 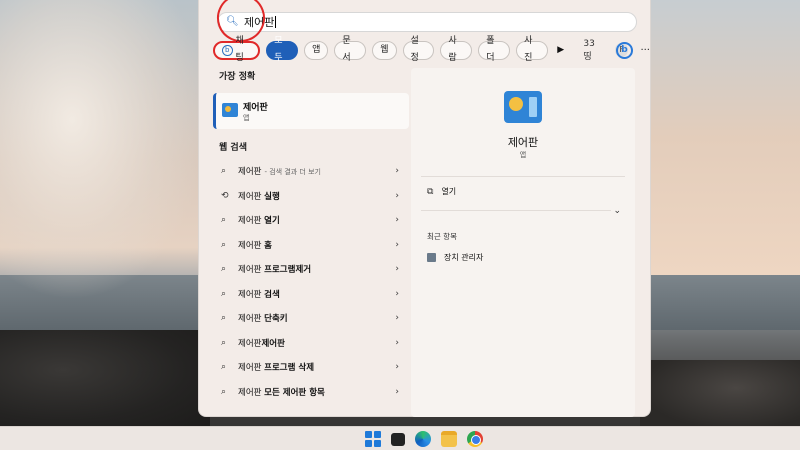 I want to click on device-manager-icon, so click(x=431, y=257).